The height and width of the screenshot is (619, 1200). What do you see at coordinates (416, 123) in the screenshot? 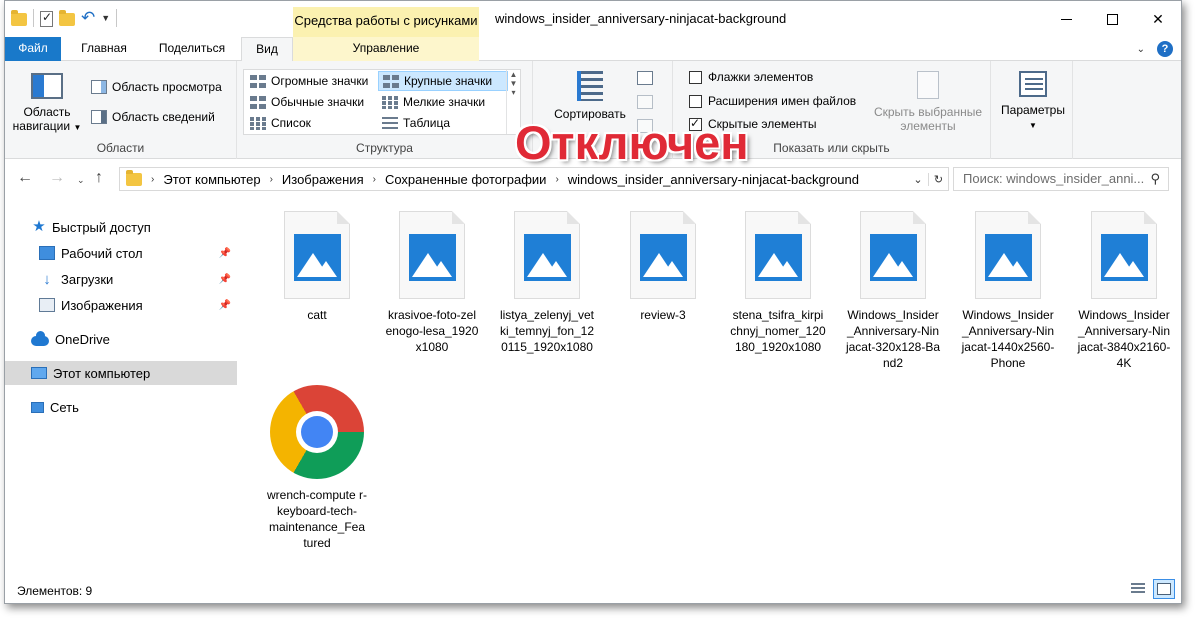
I see `layout-details: Таблица` at bounding box center [416, 123].